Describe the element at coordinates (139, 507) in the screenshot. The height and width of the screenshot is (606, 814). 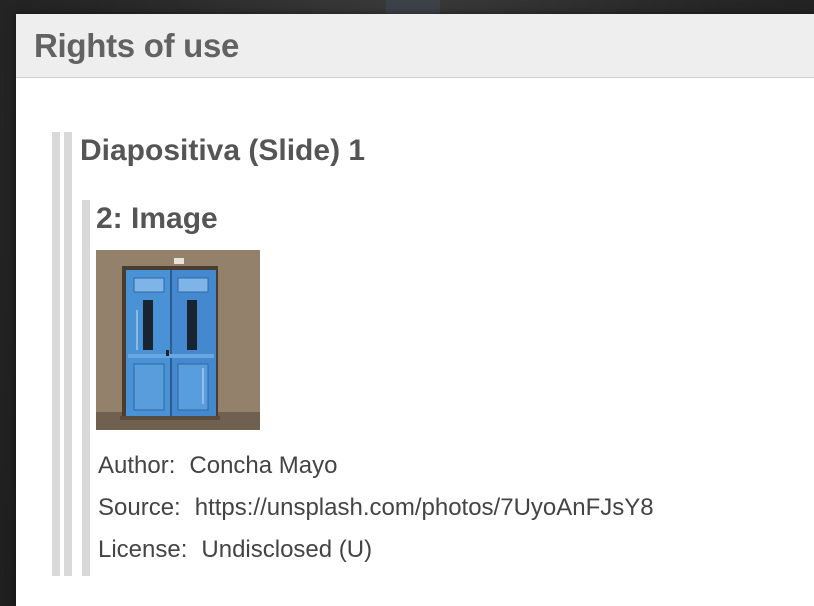
I see `source-label: Source:` at that location.